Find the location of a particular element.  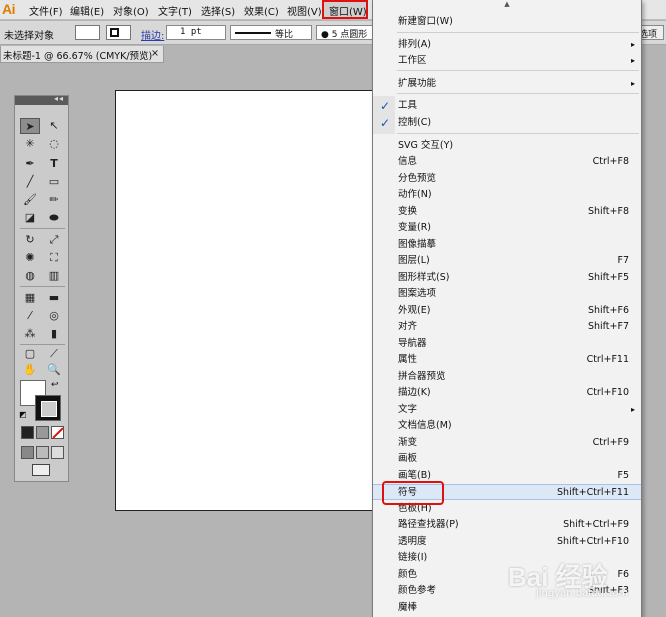

stroke-color-picker is located at coordinates (118, 32).